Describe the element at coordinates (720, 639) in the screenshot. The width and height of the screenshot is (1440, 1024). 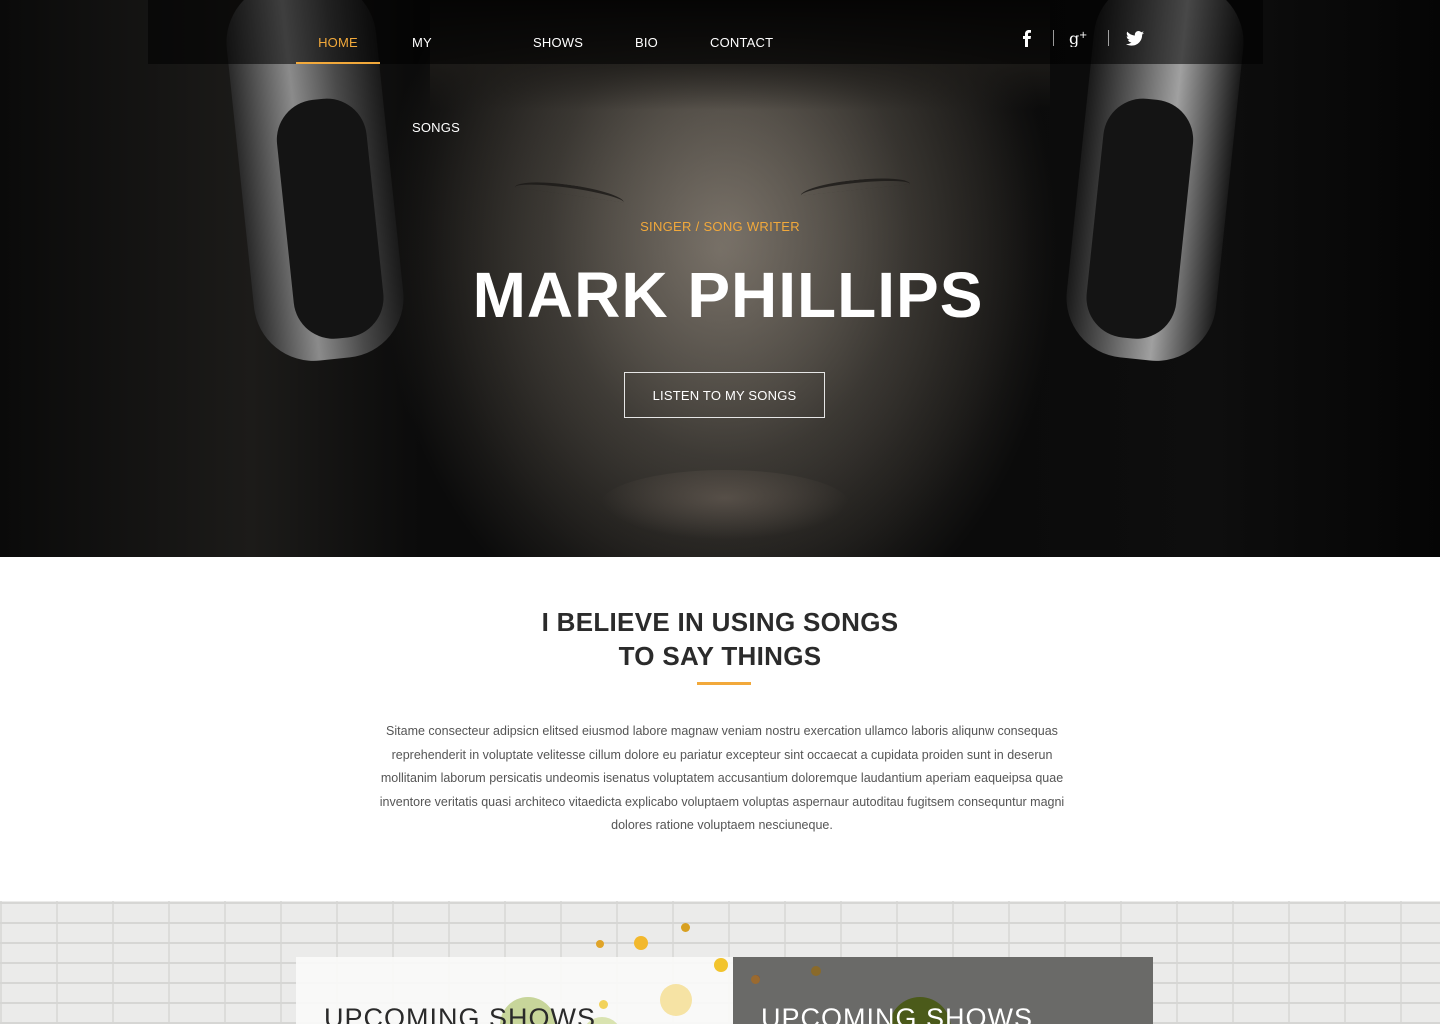
I see `about-title: I BELIEVE IN USING SONGS TO SAY THINGS` at that location.